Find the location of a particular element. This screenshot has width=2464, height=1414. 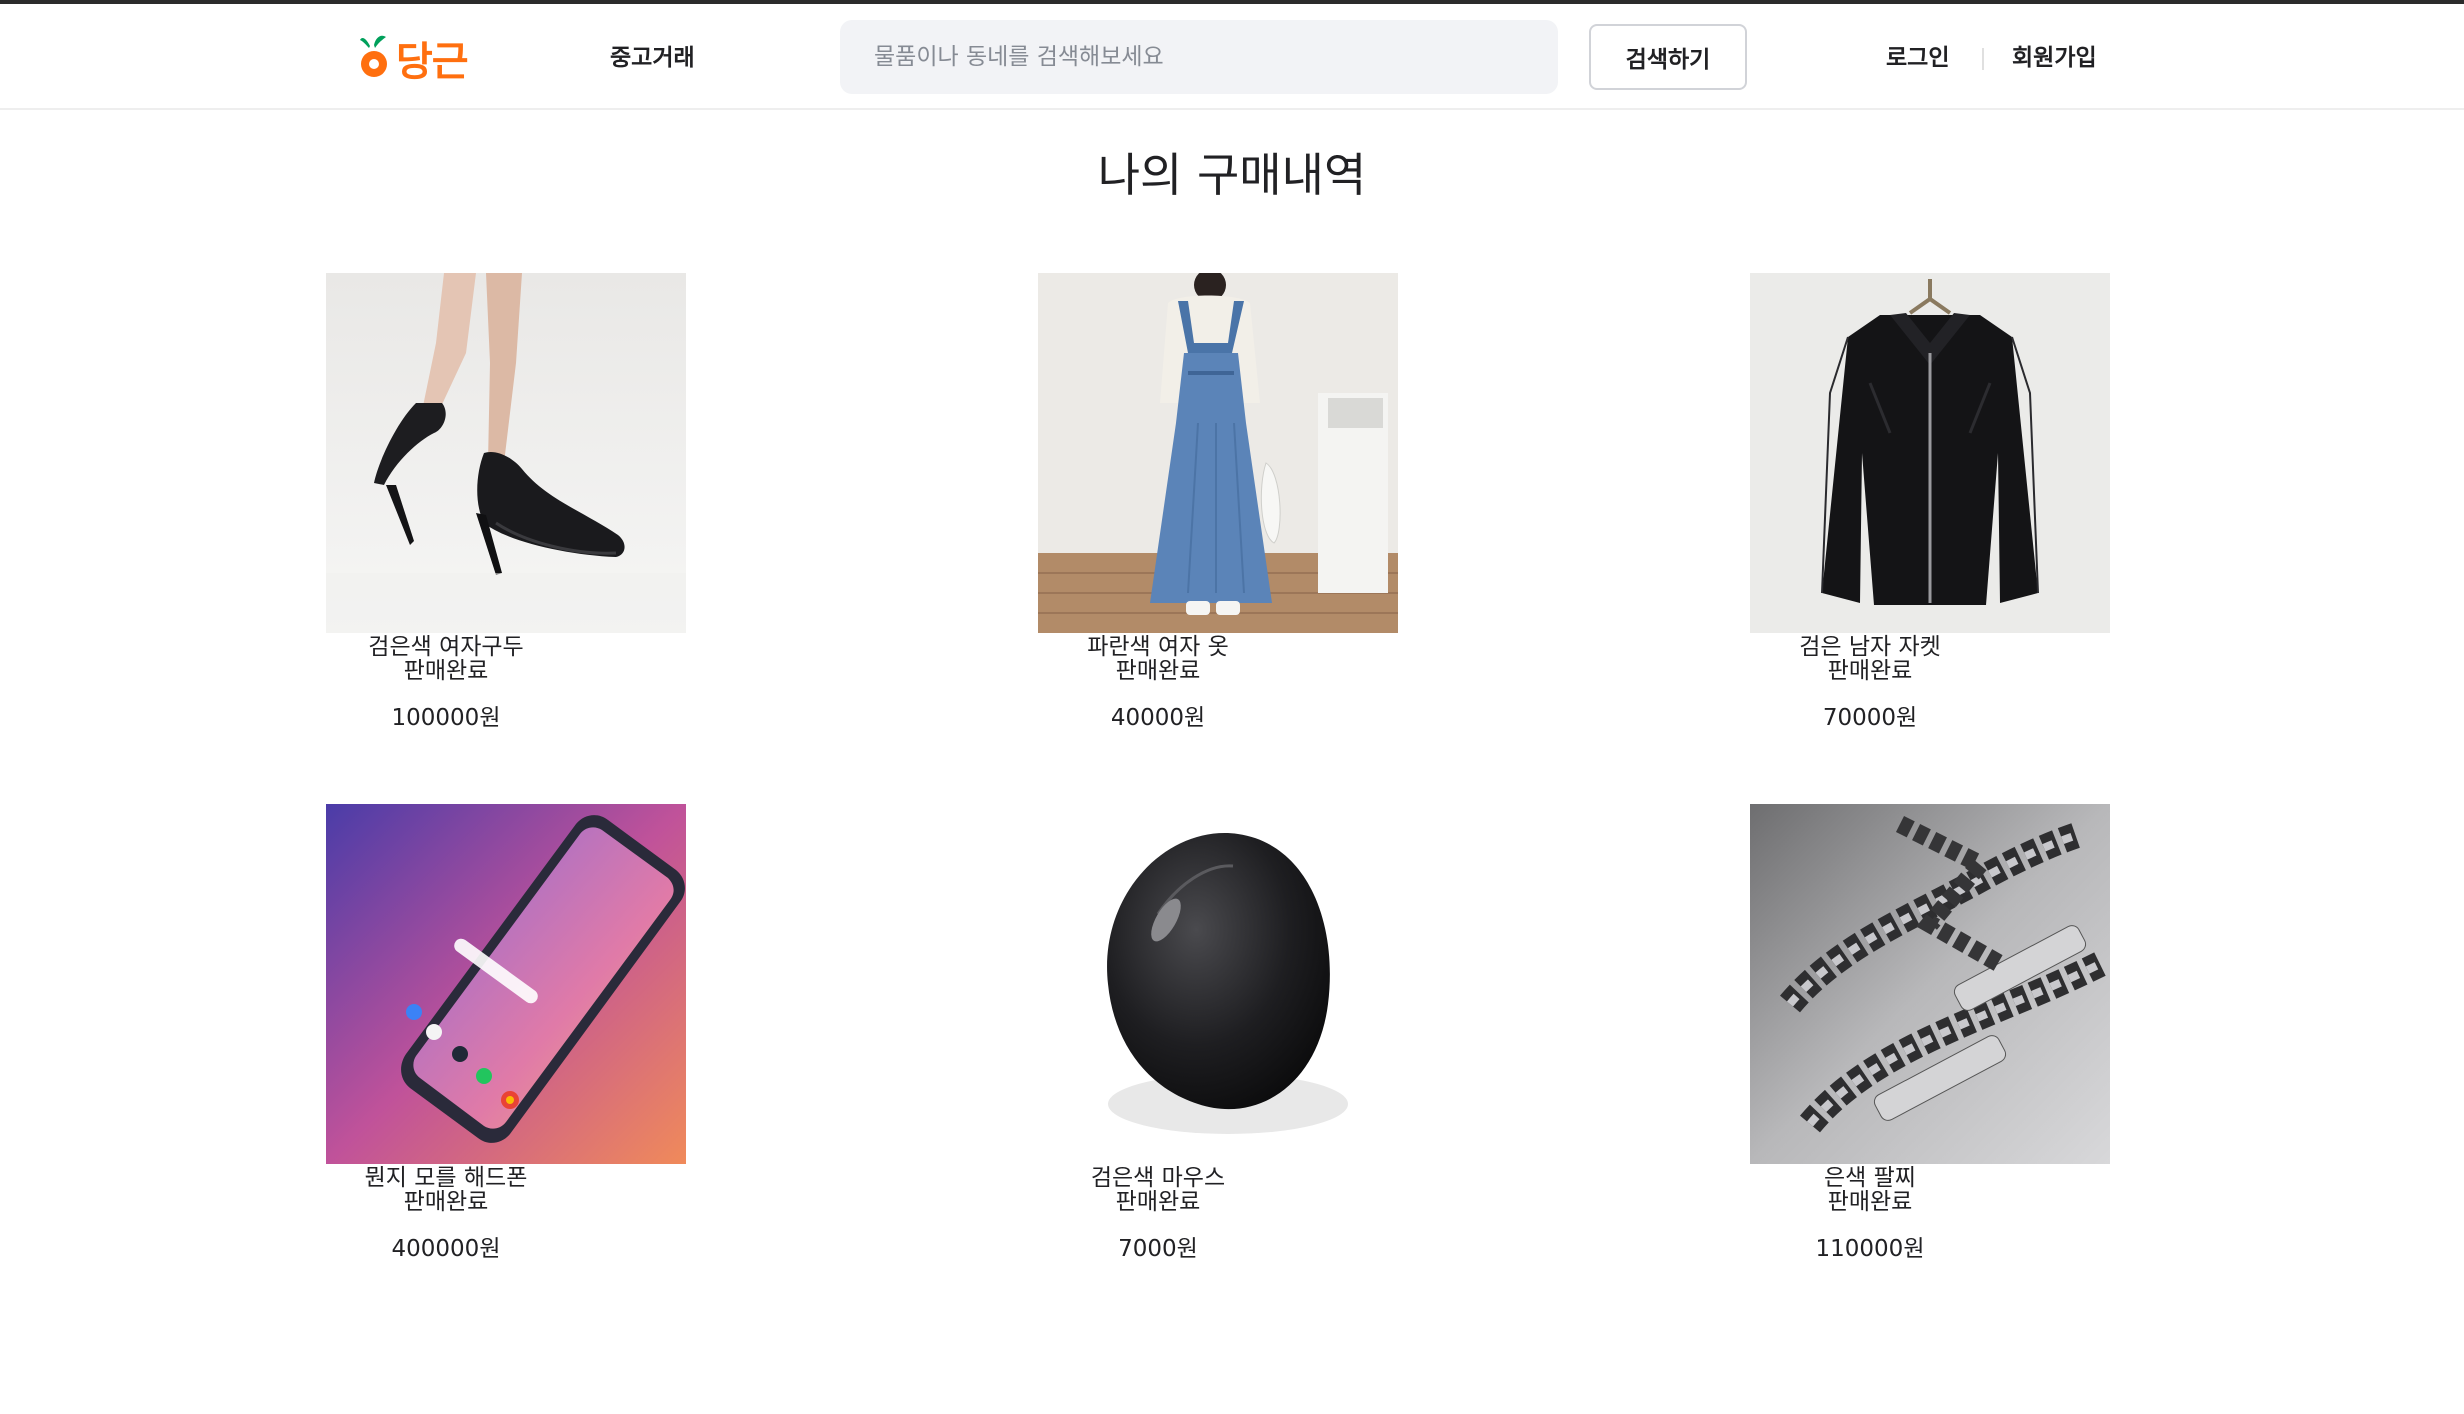

product-price: 40000원 is located at coordinates (1158, 718).